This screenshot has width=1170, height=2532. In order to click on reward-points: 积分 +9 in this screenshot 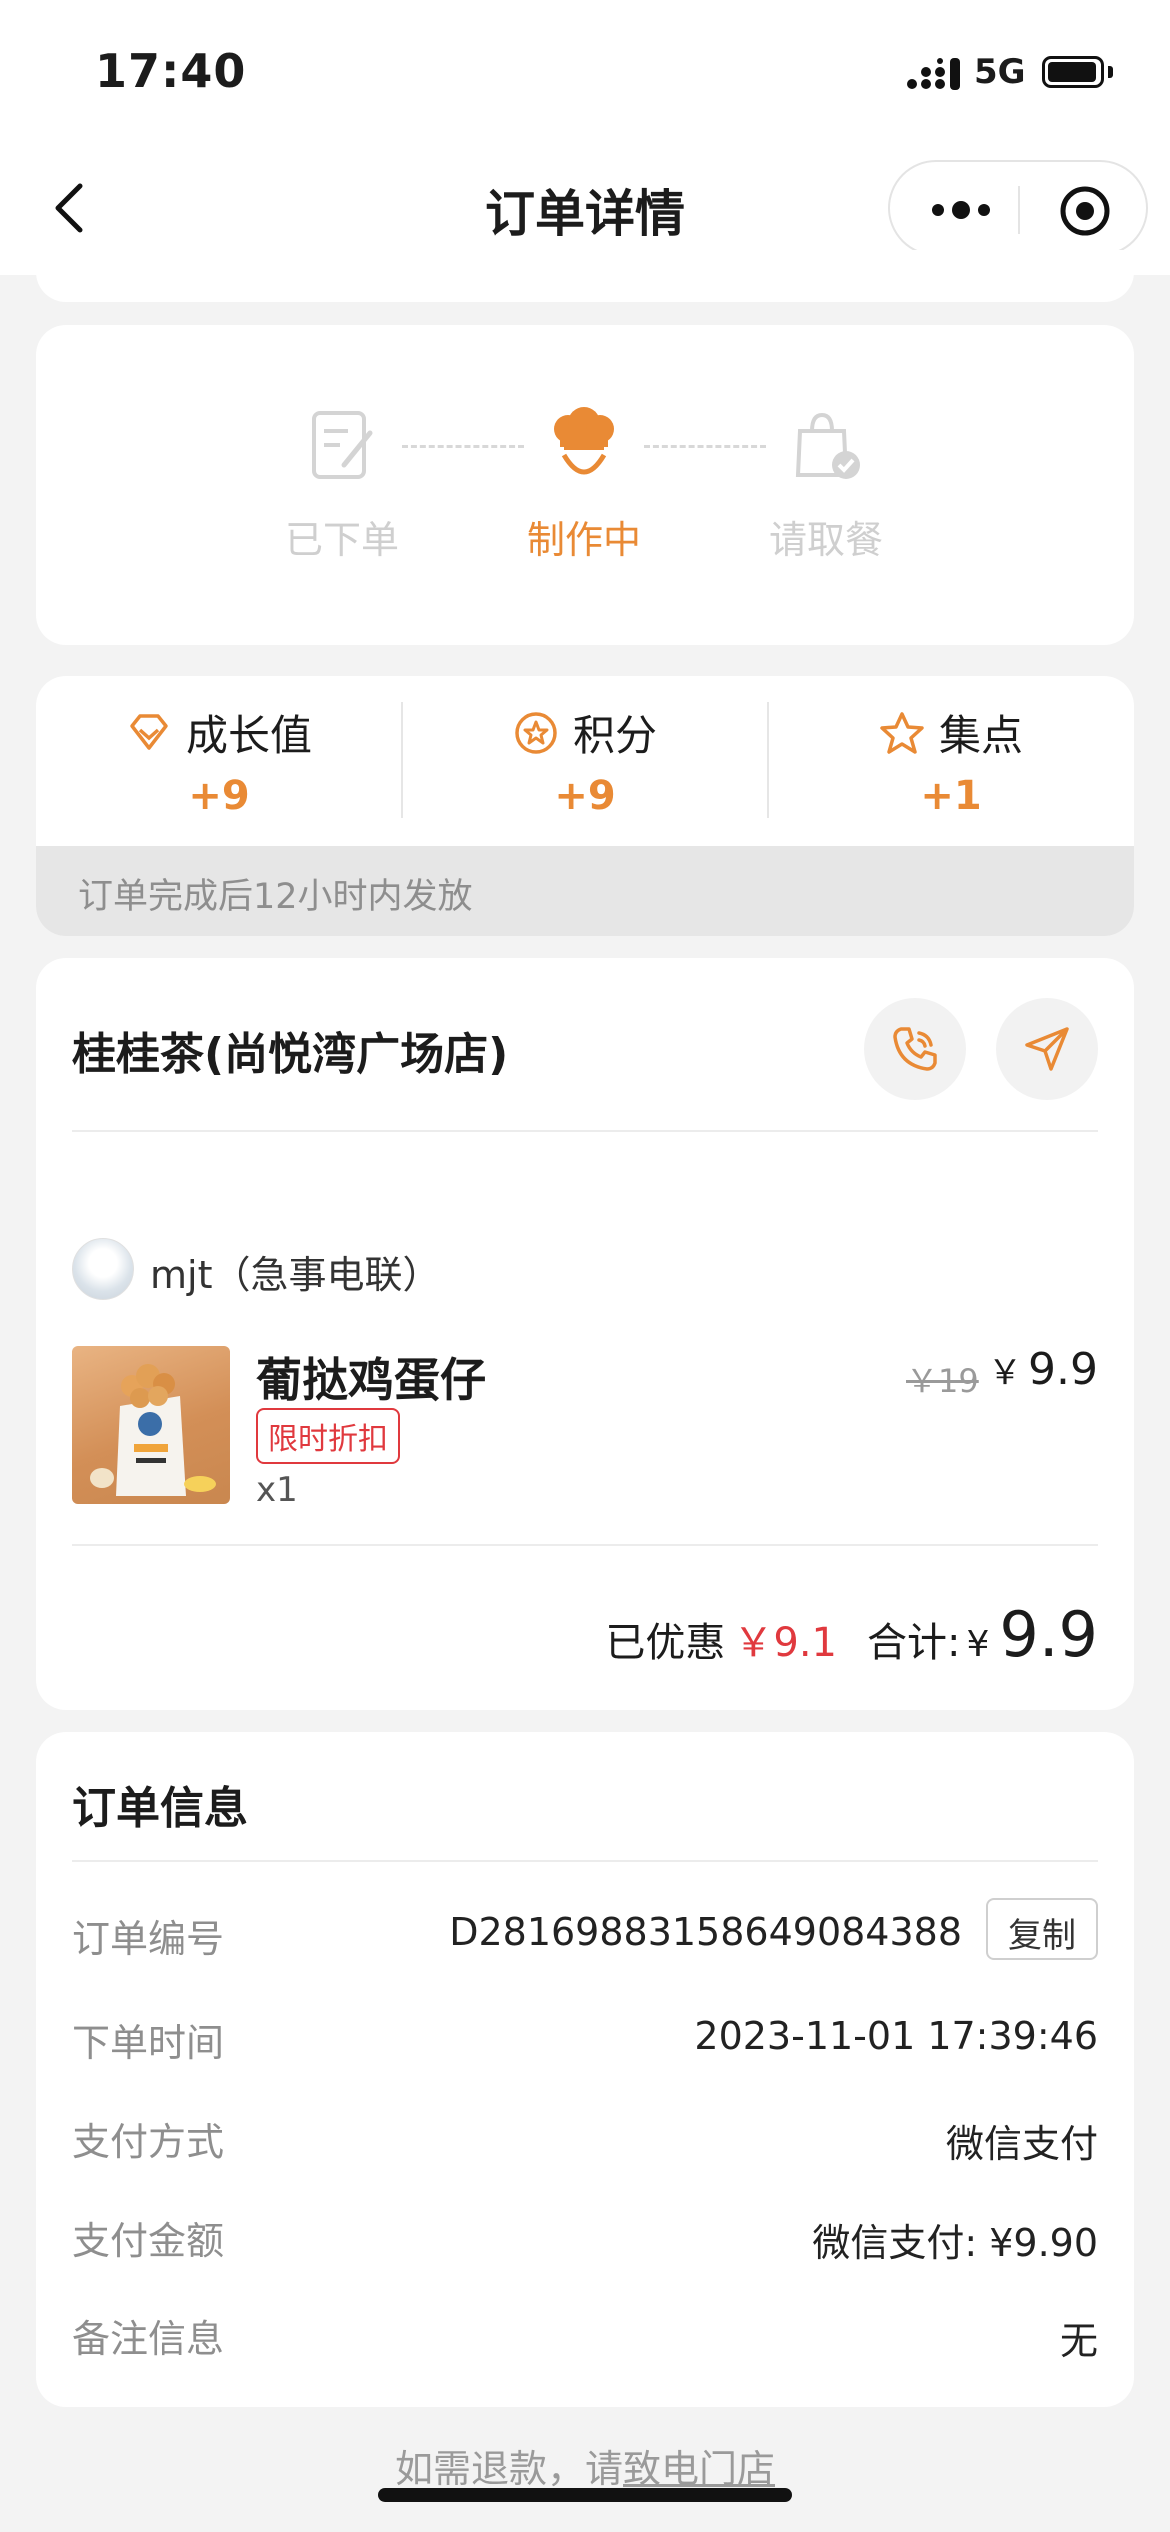, I will do `click(585, 760)`.